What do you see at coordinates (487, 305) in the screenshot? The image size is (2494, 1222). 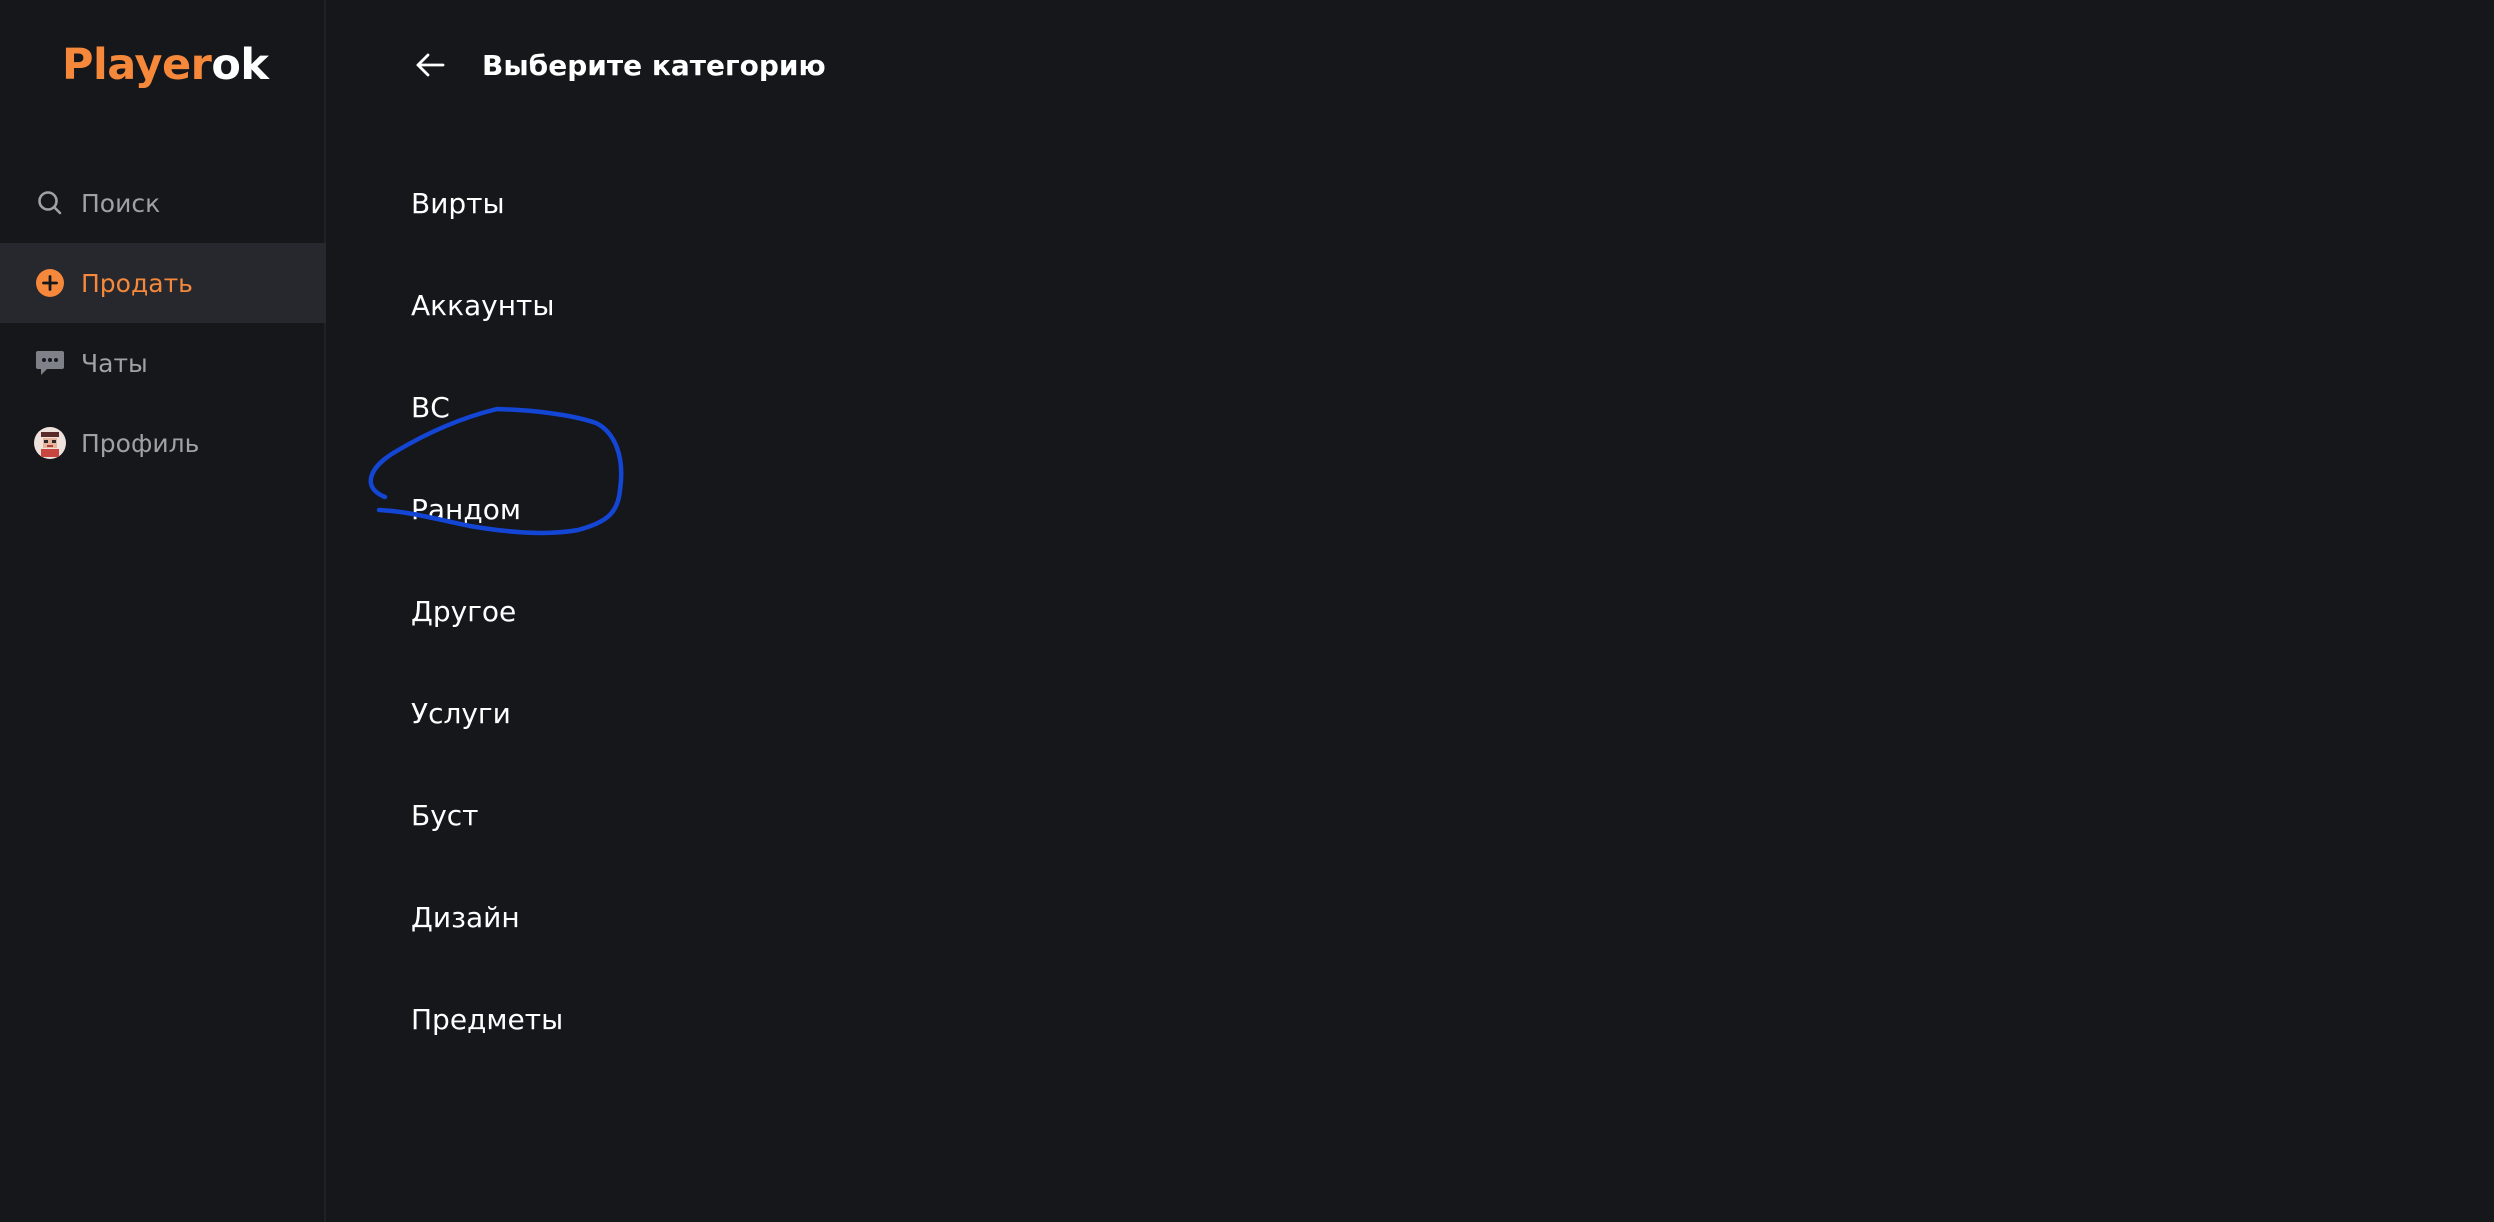 I see `category-item-accounts: Аккаунты` at bounding box center [487, 305].